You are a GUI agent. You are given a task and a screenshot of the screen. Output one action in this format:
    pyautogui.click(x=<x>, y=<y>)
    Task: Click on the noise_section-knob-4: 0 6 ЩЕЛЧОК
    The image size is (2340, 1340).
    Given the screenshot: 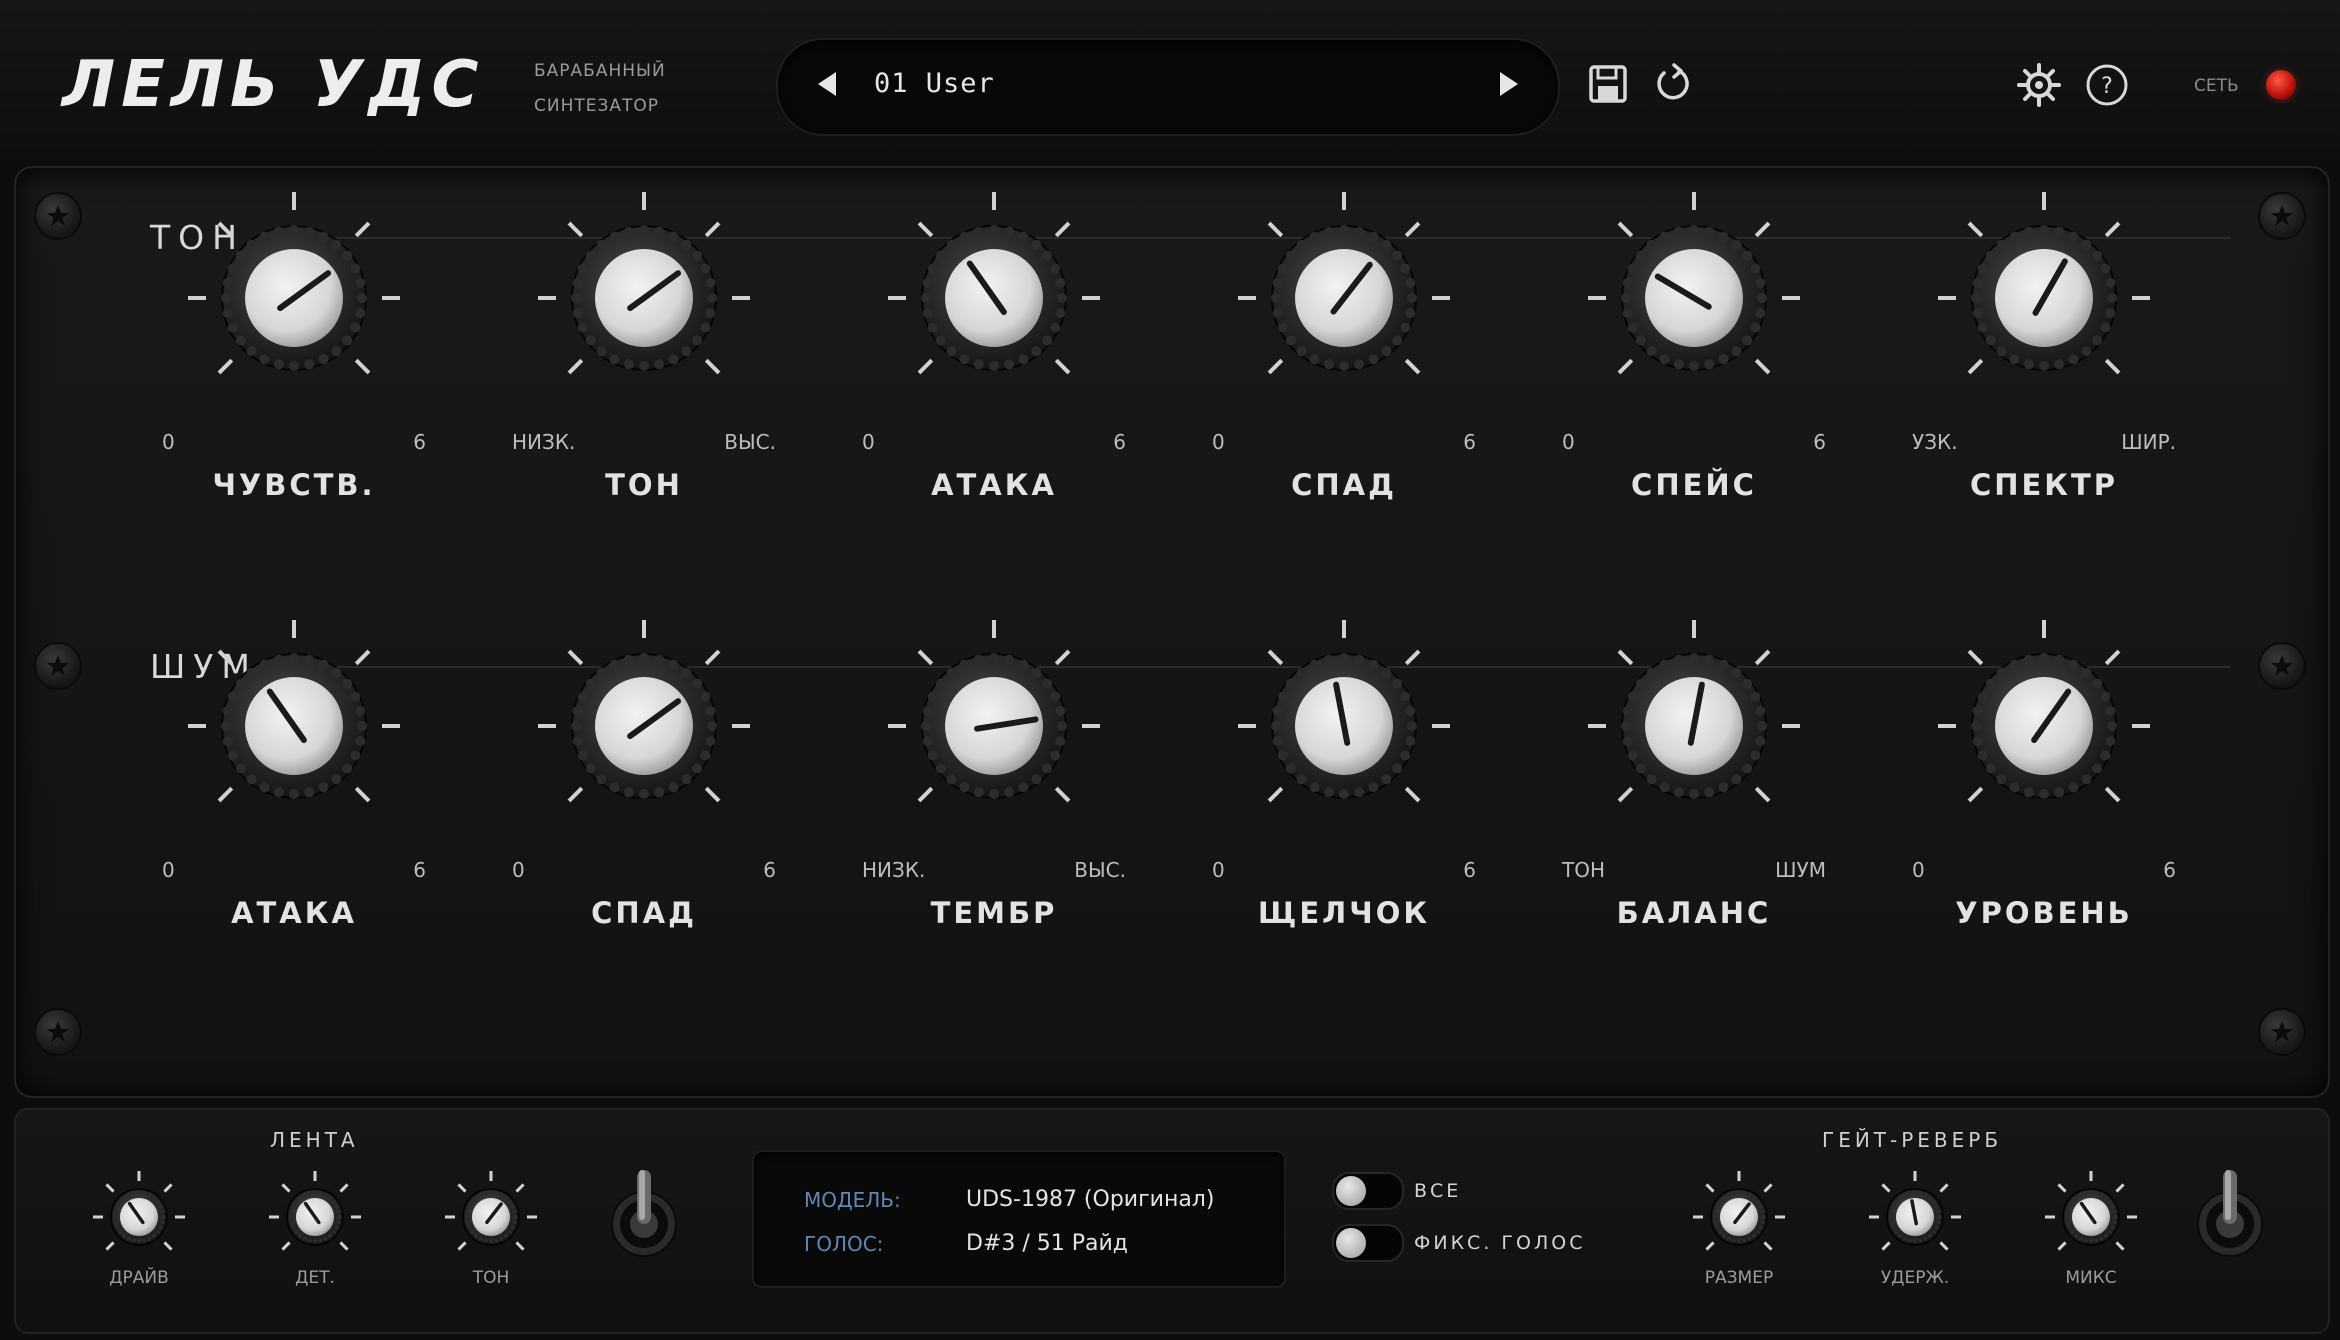 What is the action you would take?
    pyautogui.click(x=1344, y=776)
    